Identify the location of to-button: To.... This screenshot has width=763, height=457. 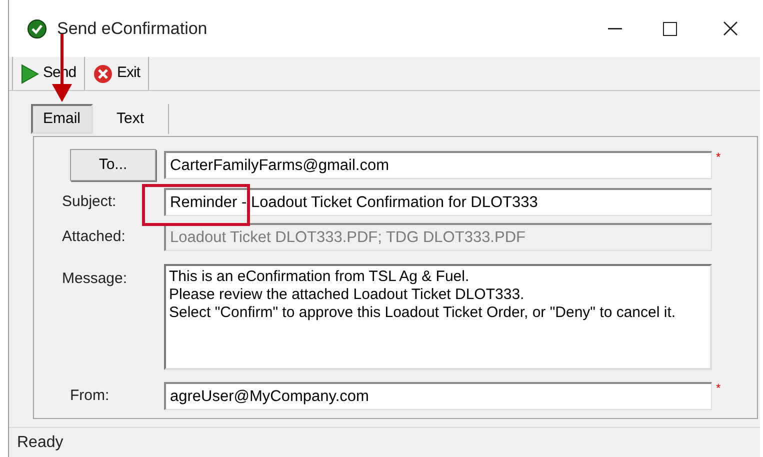
(113, 165).